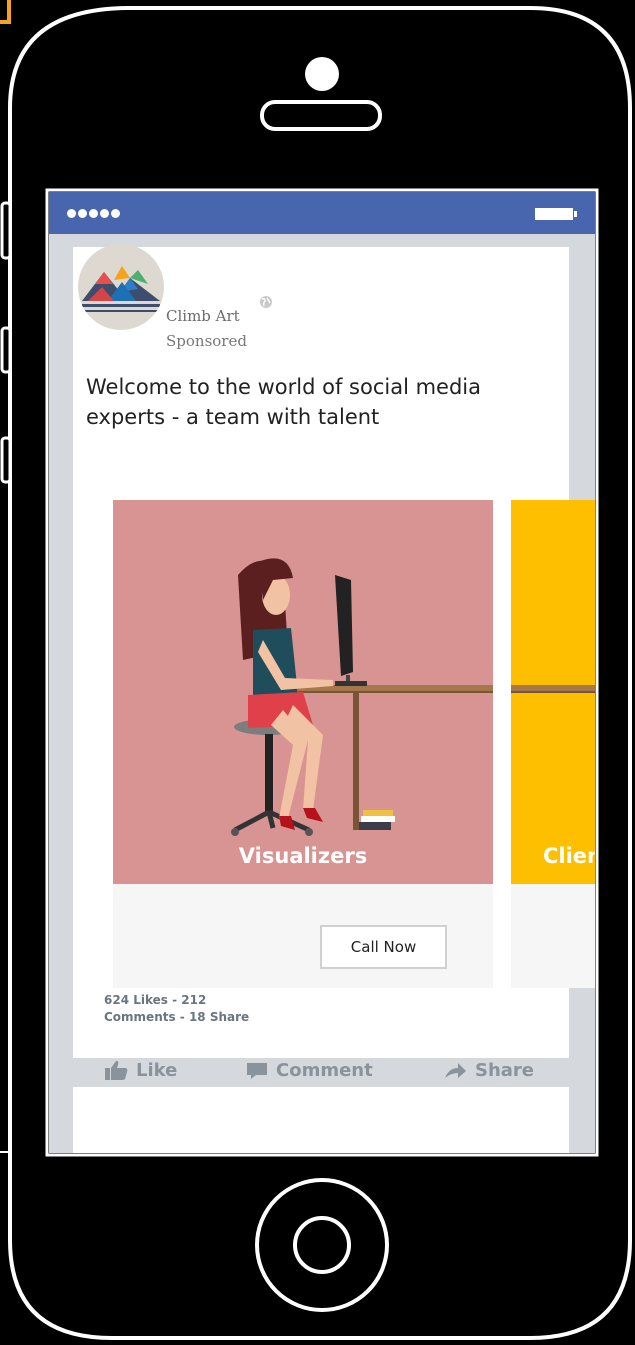  Describe the element at coordinates (322, 213) in the screenshot. I see `status-bar` at that location.